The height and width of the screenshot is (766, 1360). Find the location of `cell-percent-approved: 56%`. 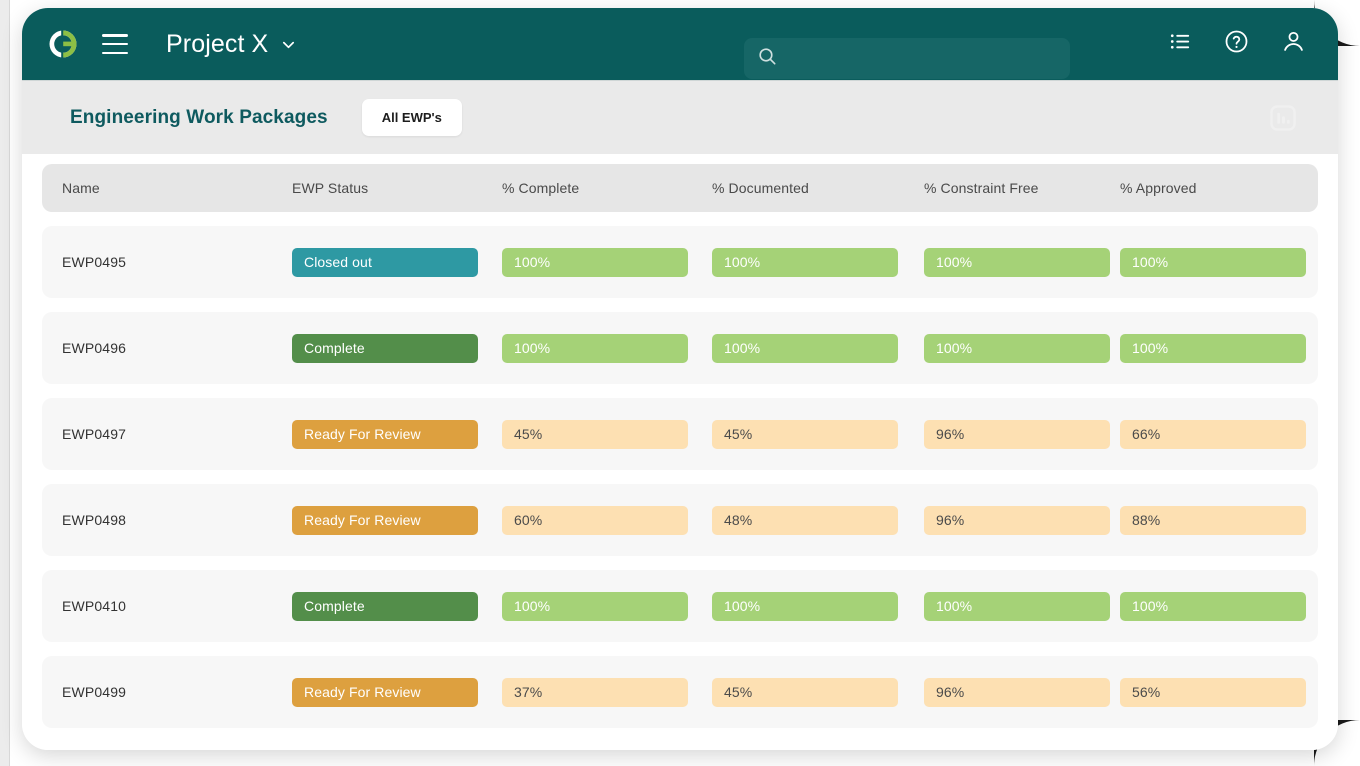

cell-percent-approved: 56% is located at coordinates (1213, 692).